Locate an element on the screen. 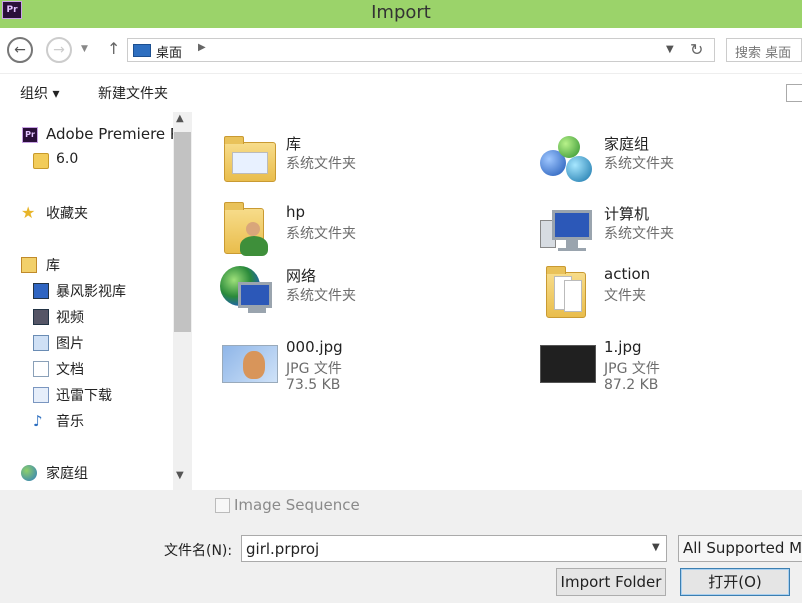  nav-item-label: 迅雷下载 is located at coordinates (84, 396).